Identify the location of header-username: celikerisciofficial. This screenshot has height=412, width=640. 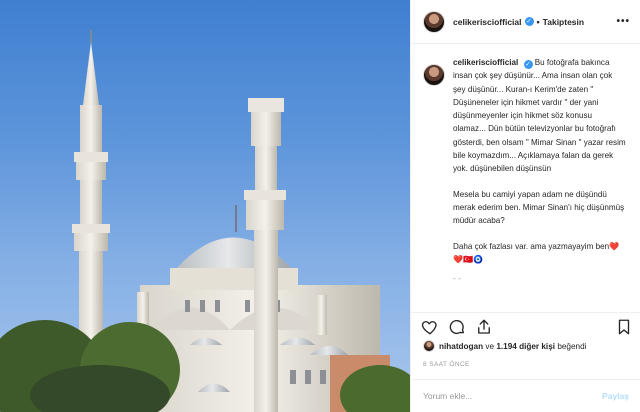
(487, 22).